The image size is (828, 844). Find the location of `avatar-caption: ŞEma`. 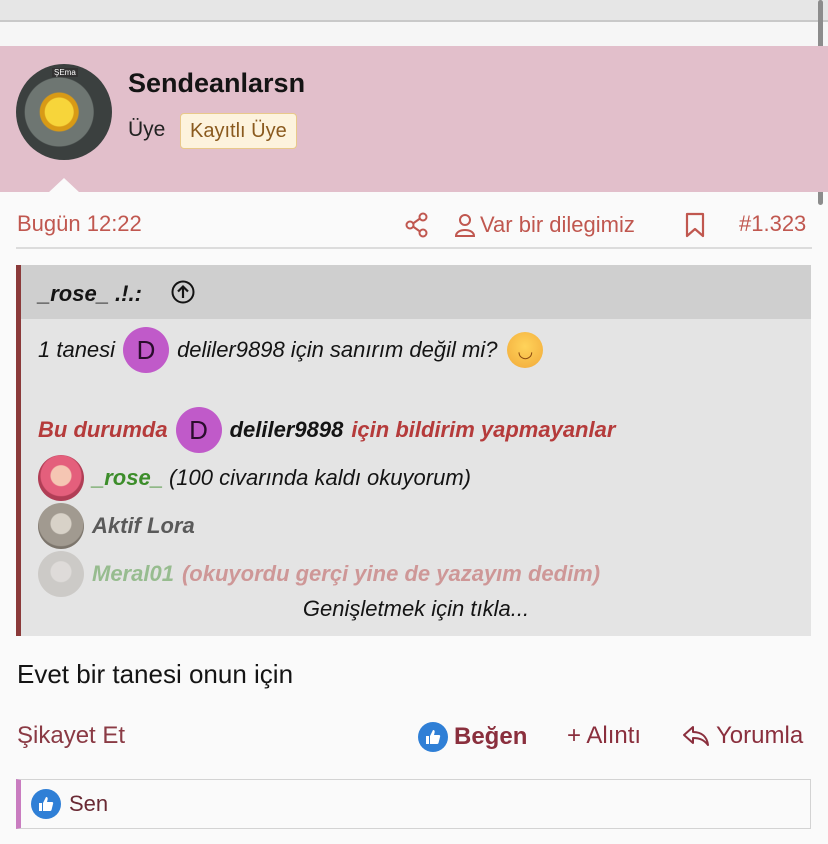

avatar-caption: ŞEma is located at coordinates (65, 72).